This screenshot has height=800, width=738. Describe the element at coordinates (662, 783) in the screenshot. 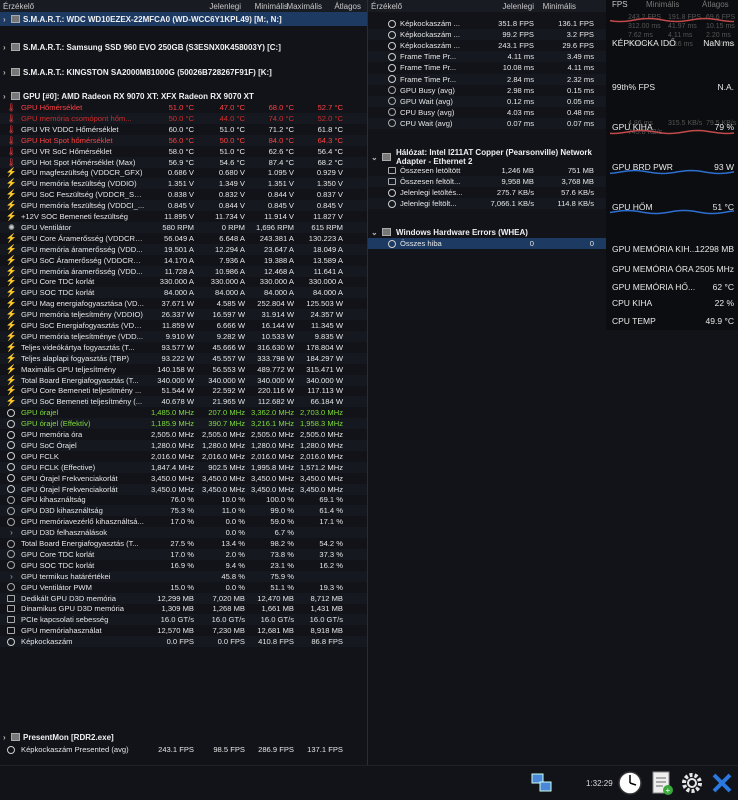

I see `report-icon: +` at that location.